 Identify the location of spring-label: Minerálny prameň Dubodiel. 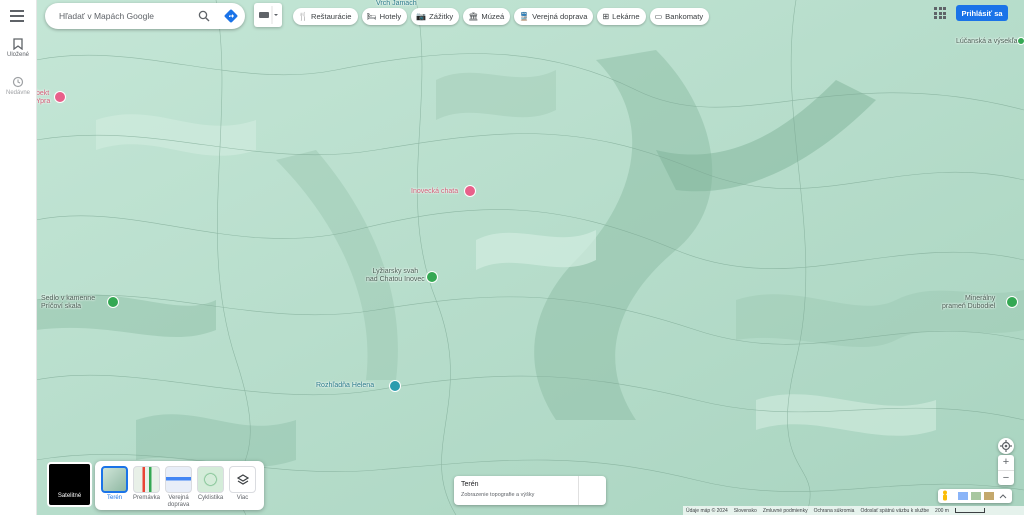
(968, 303).